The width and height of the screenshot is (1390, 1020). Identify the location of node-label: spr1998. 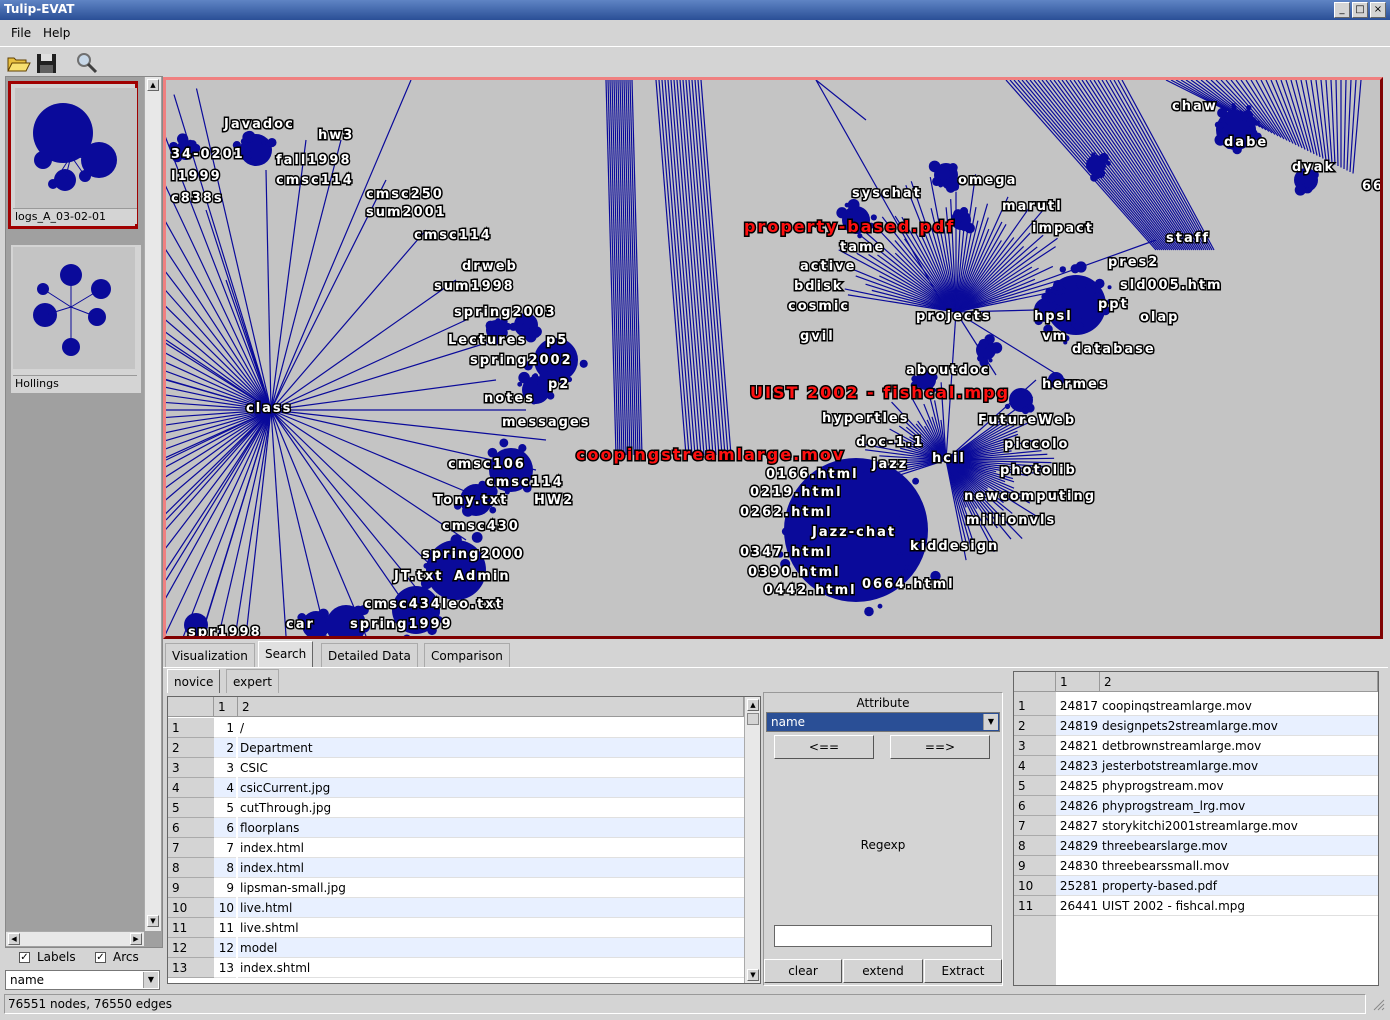
(224, 630).